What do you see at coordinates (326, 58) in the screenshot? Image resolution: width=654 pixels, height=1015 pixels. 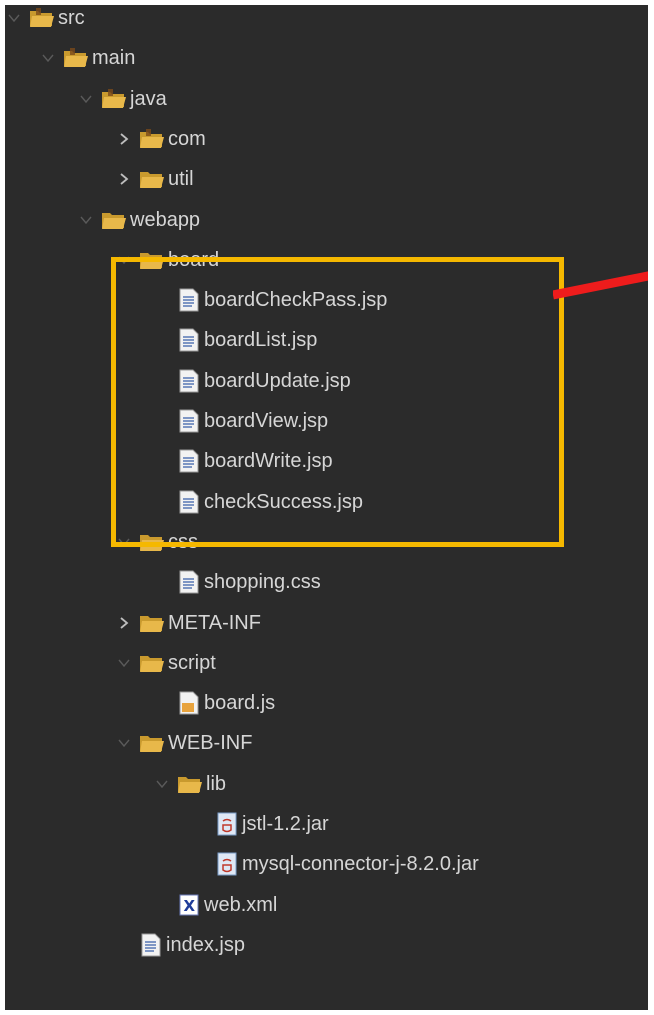 I see `tree-row: main` at bounding box center [326, 58].